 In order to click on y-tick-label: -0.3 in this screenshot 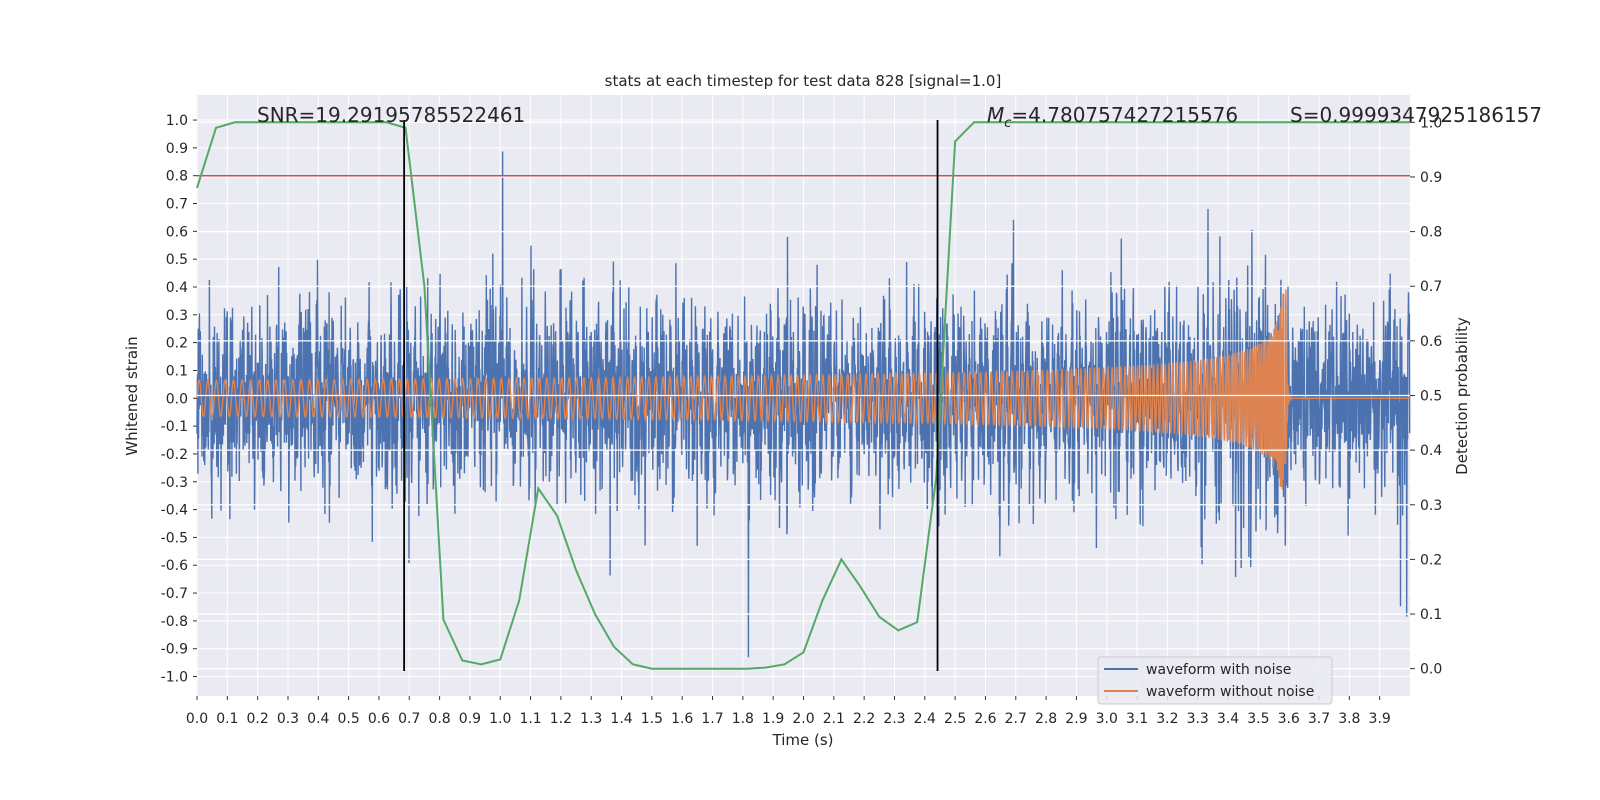, I will do `click(174, 483)`.